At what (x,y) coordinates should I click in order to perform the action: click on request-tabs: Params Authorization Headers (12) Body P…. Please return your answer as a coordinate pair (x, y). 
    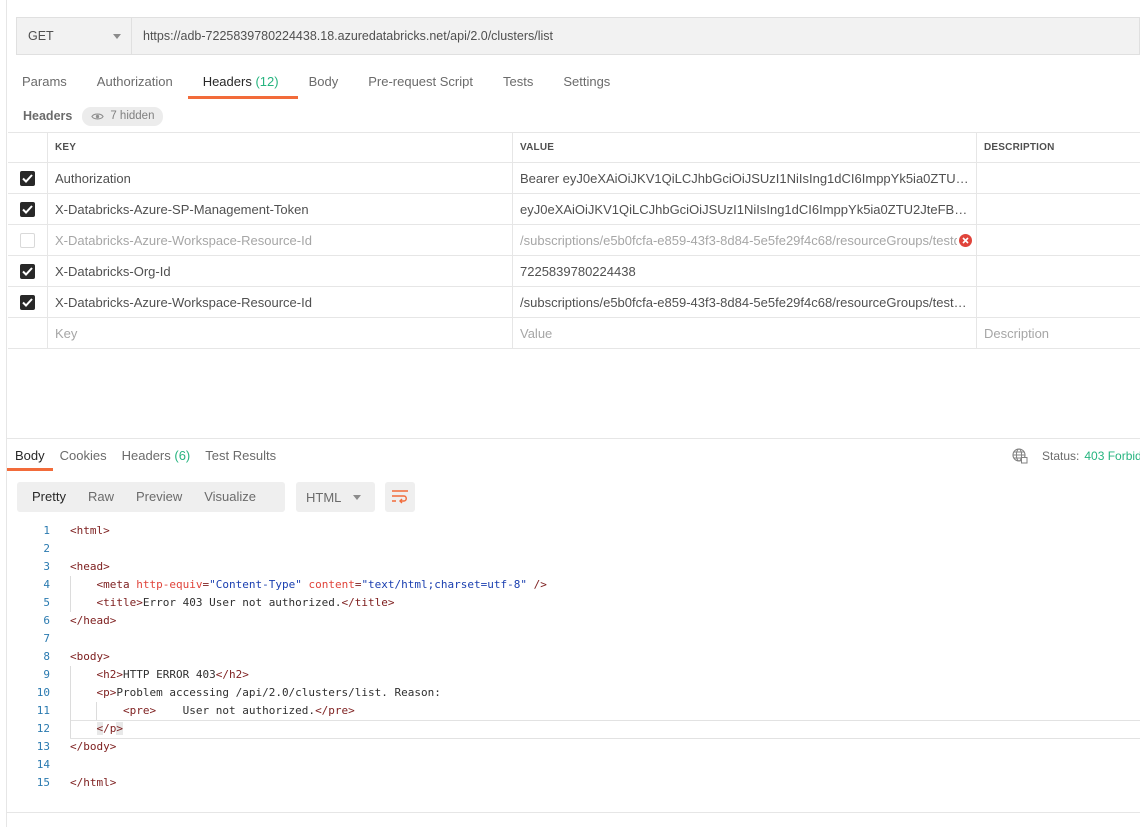
    Looking at the image, I should click on (331, 83).